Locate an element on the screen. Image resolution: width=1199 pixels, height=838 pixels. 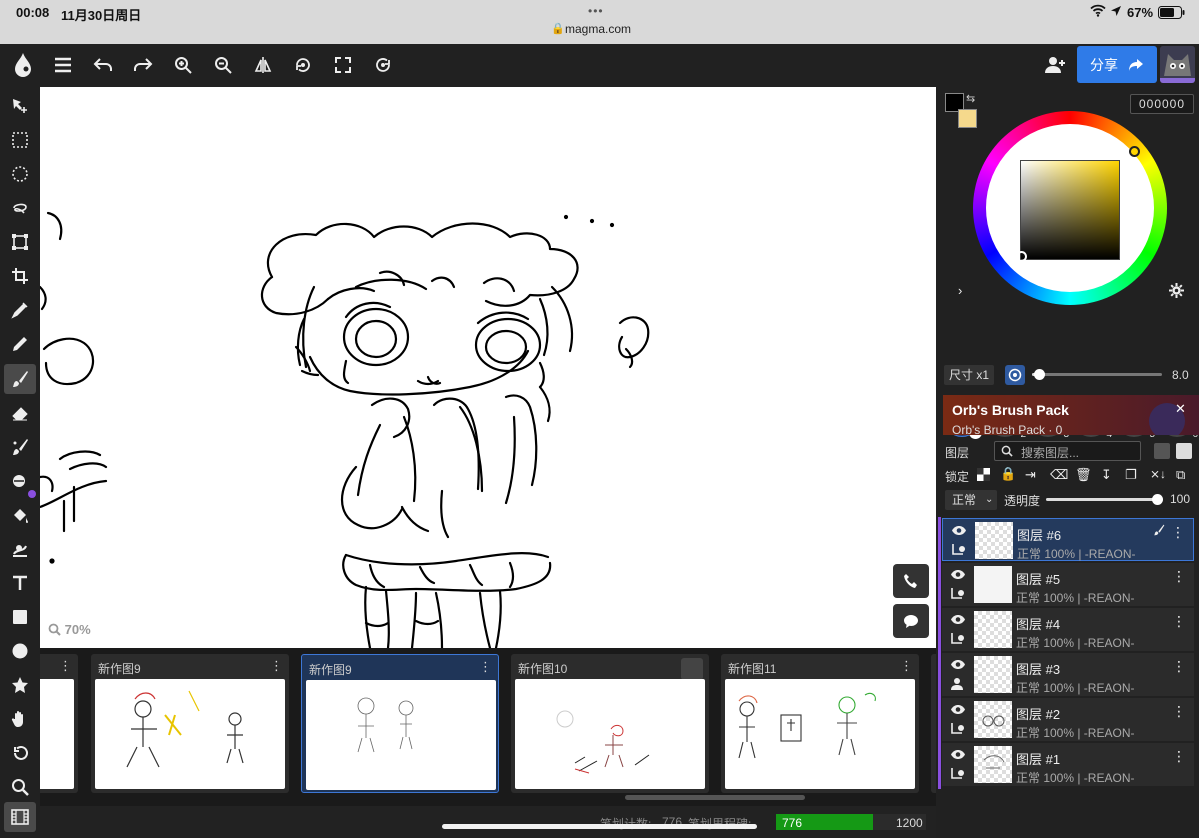
artboard-thumbnail-selected: 新作图9 ⋮ is located at coordinates (400, 723).